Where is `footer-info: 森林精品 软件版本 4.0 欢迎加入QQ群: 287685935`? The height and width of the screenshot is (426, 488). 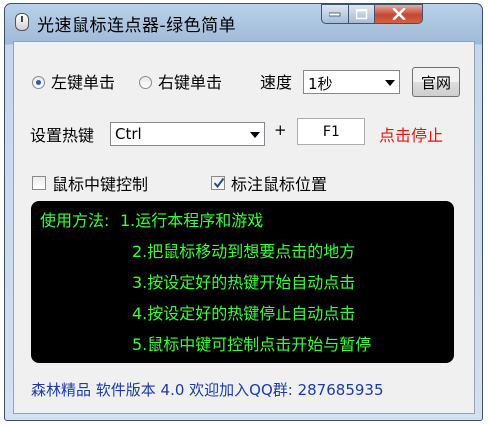 footer-info: 森林精品 软件版本 4.0 欢迎加入QQ群: 287685935 is located at coordinates (207, 390).